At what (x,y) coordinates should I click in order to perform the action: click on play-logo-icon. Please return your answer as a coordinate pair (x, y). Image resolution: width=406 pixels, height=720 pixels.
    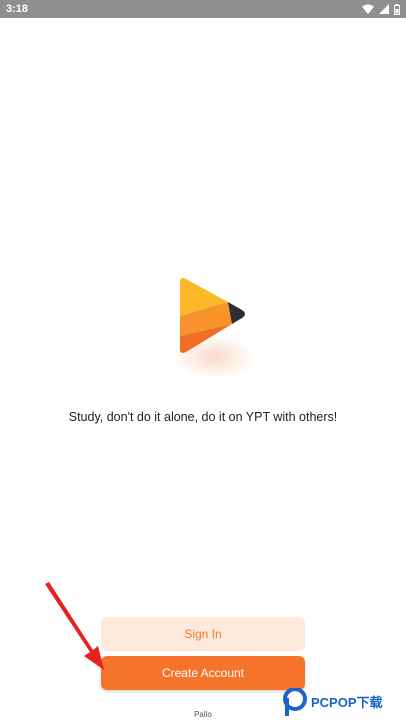
    Looking at the image, I should click on (214, 328).